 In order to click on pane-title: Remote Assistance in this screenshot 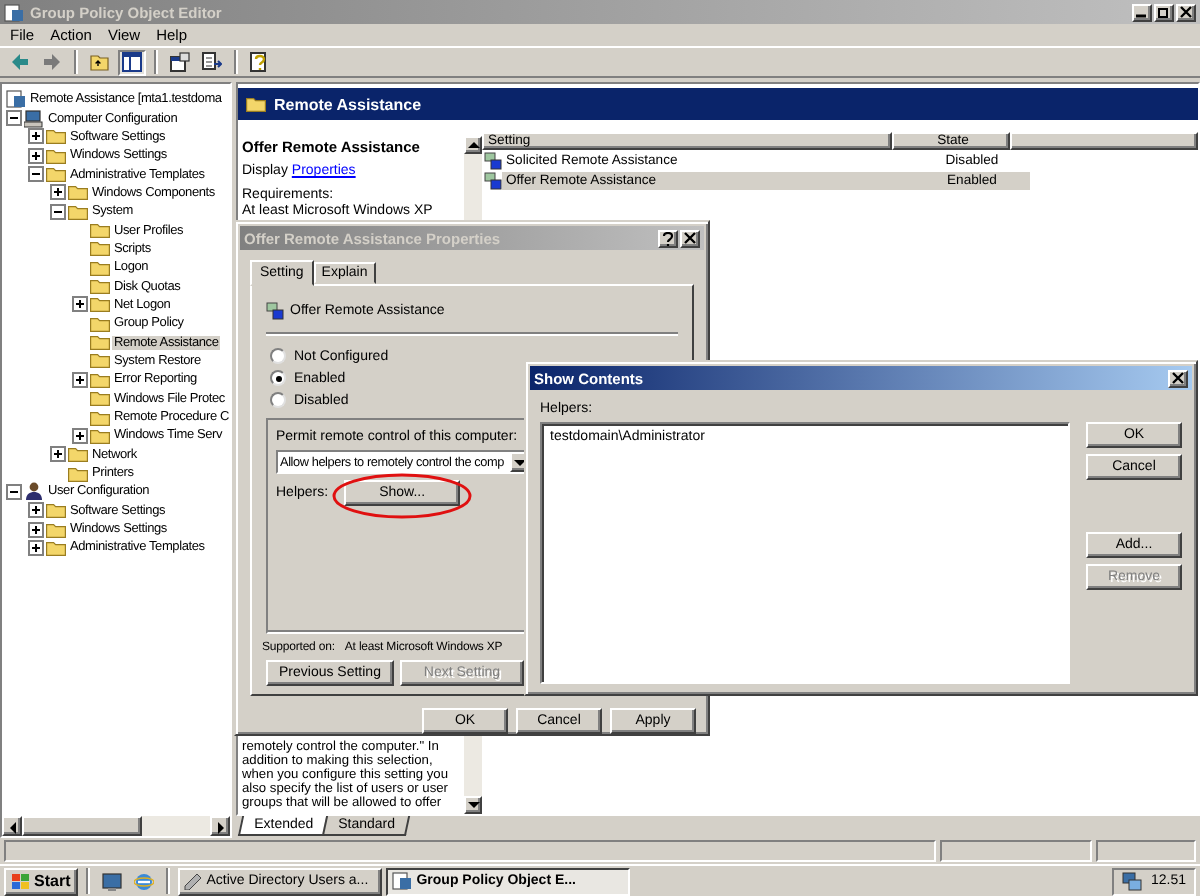, I will do `click(348, 104)`.